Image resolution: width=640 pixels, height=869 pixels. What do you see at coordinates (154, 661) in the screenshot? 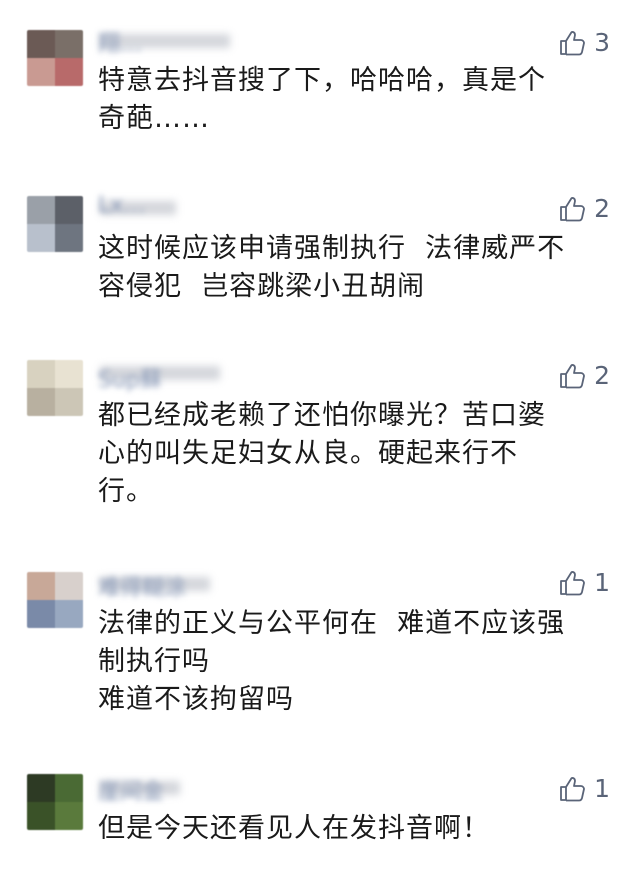
I see `comment-line: 制执行吗` at bounding box center [154, 661].